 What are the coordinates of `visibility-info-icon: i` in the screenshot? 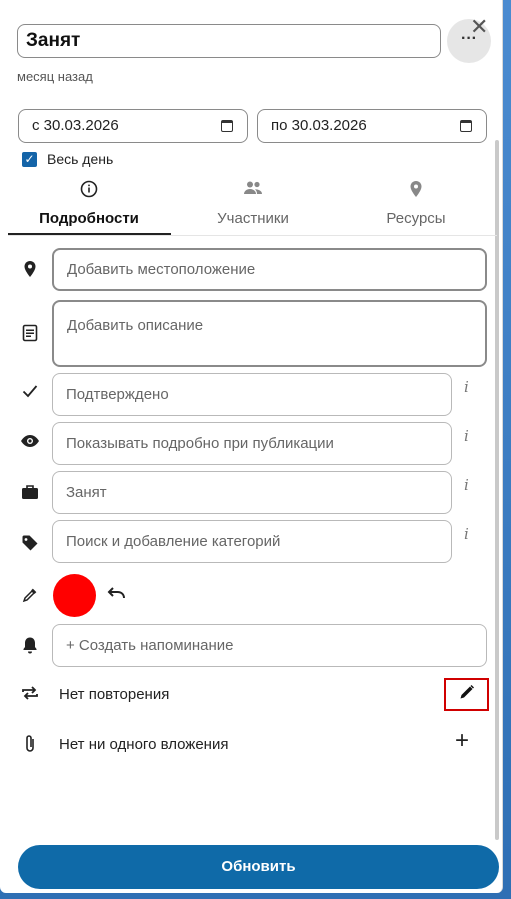 It's located at (466, 436).